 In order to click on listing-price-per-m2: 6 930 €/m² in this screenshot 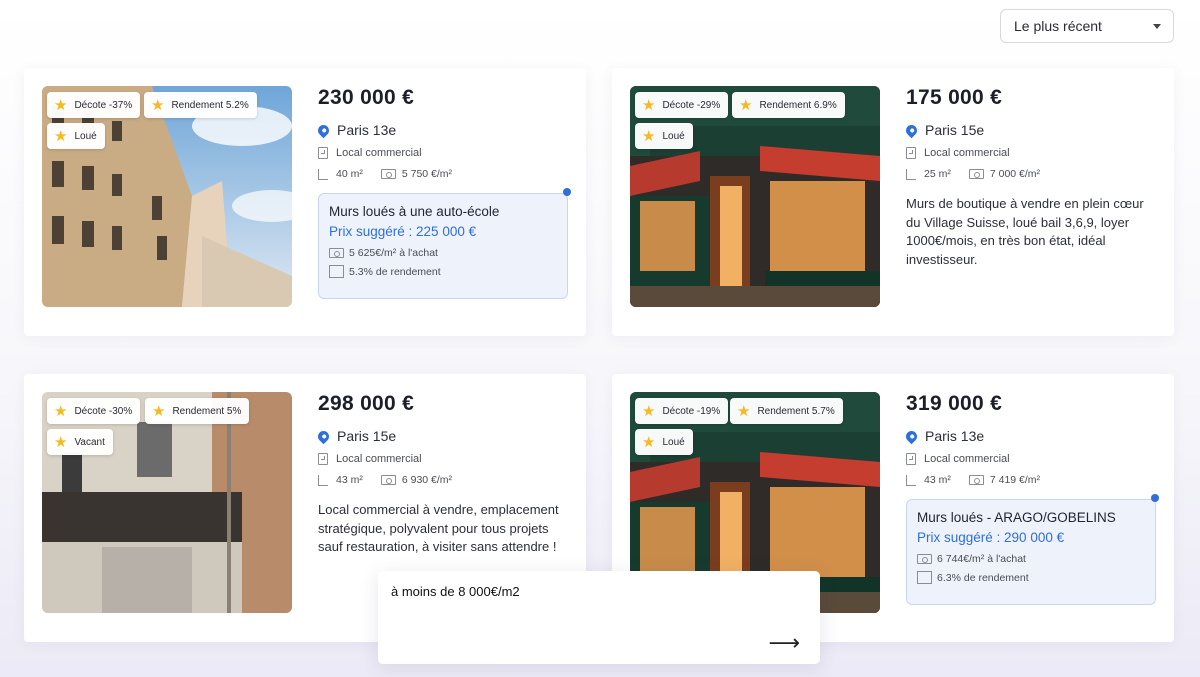, I will do `click(427, 480)`.